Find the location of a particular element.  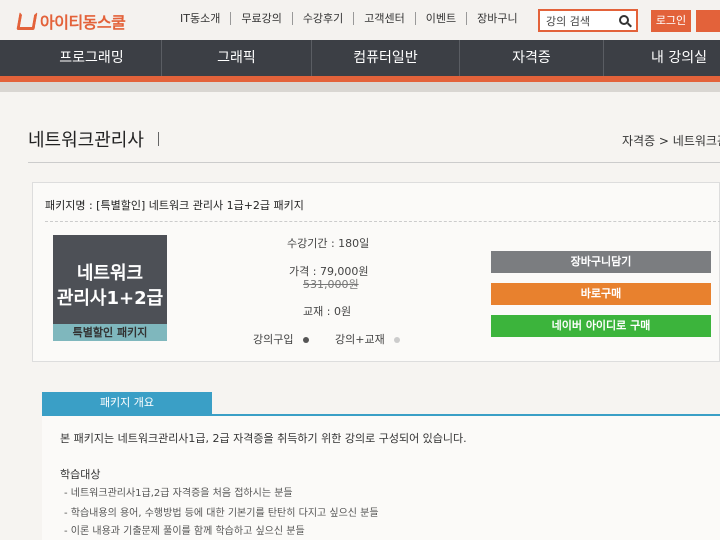

mainnav-my-classroom: 내 강의실 is located at coordinates (662, 58).